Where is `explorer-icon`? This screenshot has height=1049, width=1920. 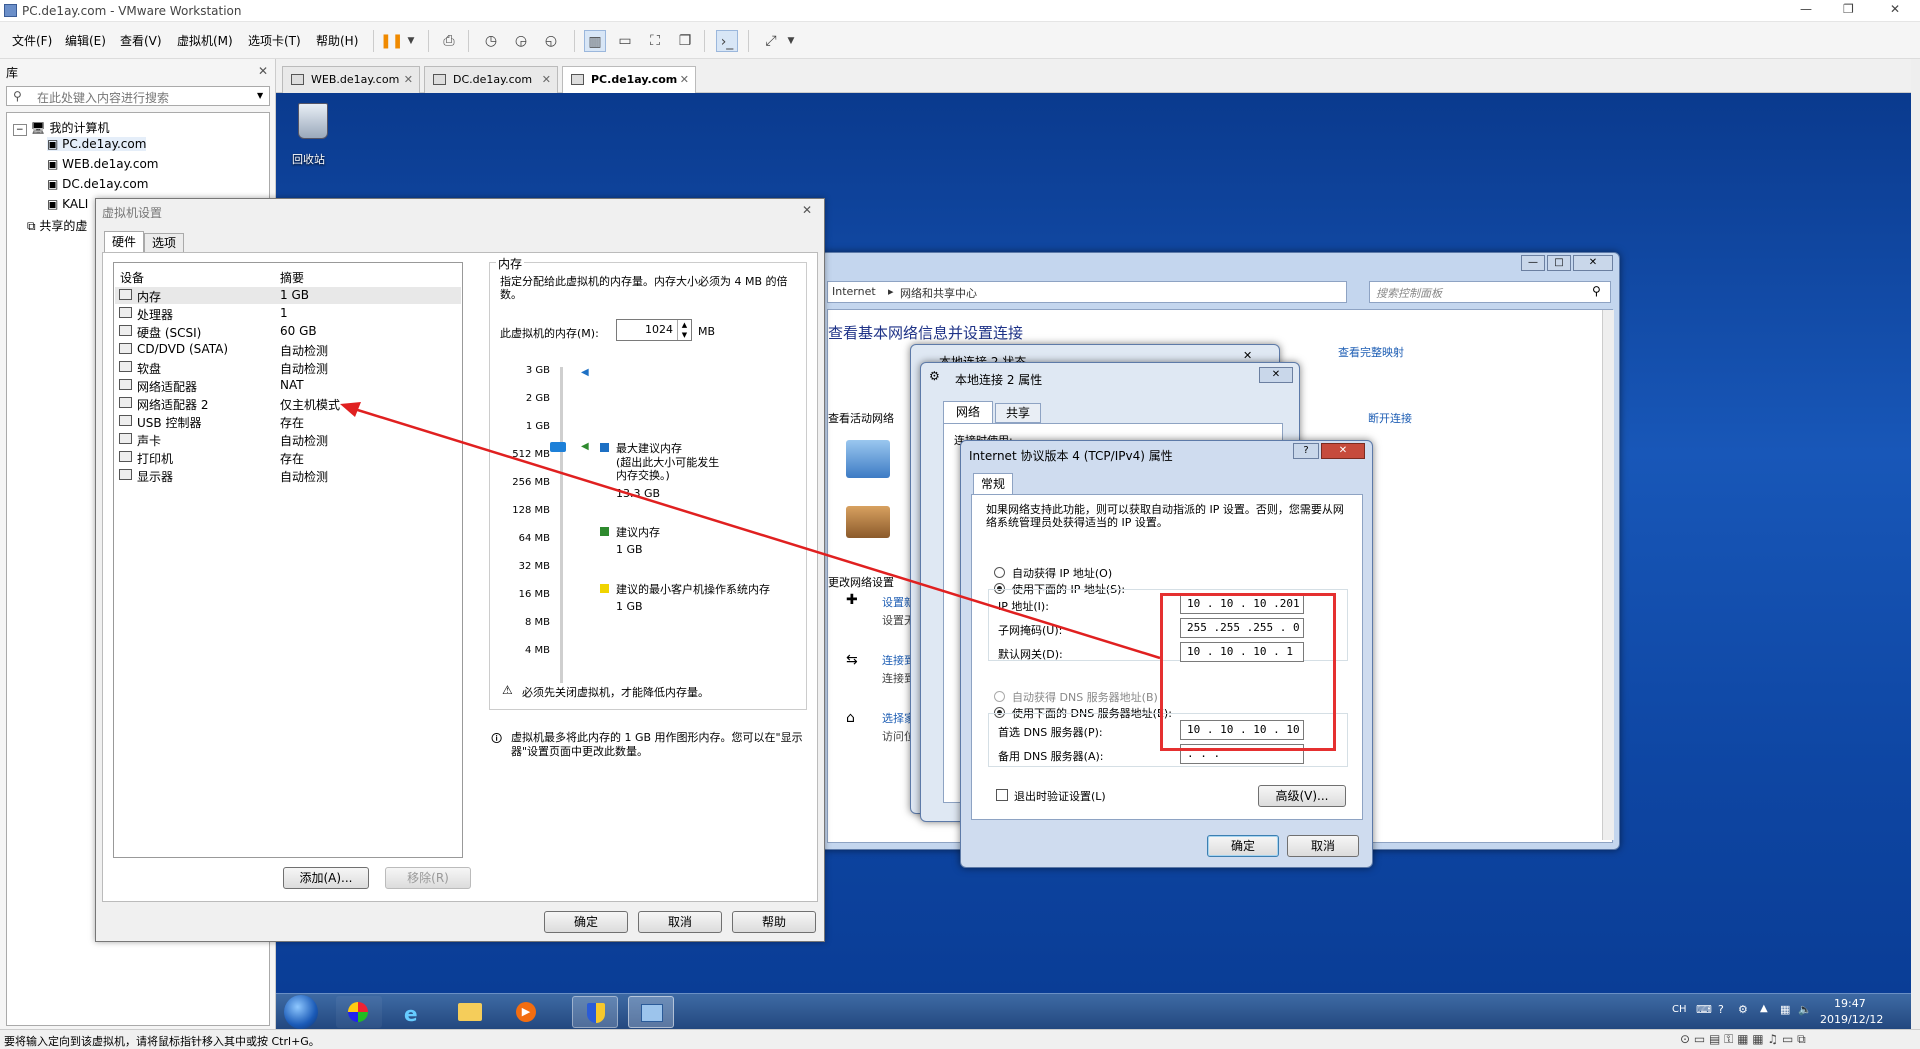 explorer-icon is located at coordinates (471, 1012).